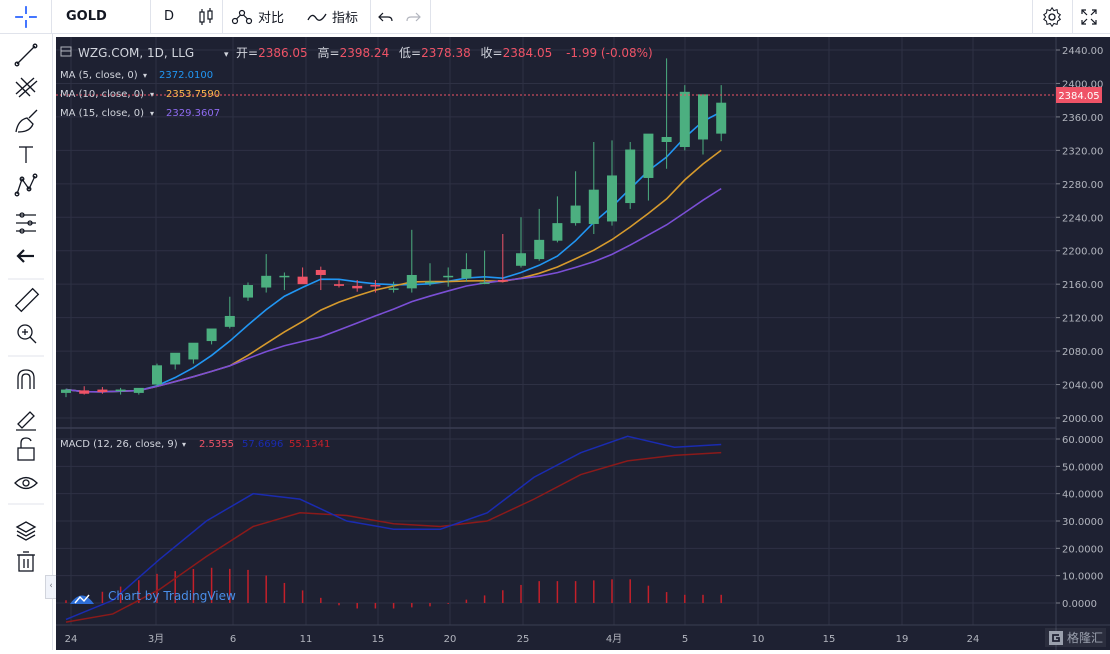 The width and height of the screenshot is (1110, 654). Describe the element at coordinates (492, 53) in the screenshot. I see `close-label: 收=` at that location.